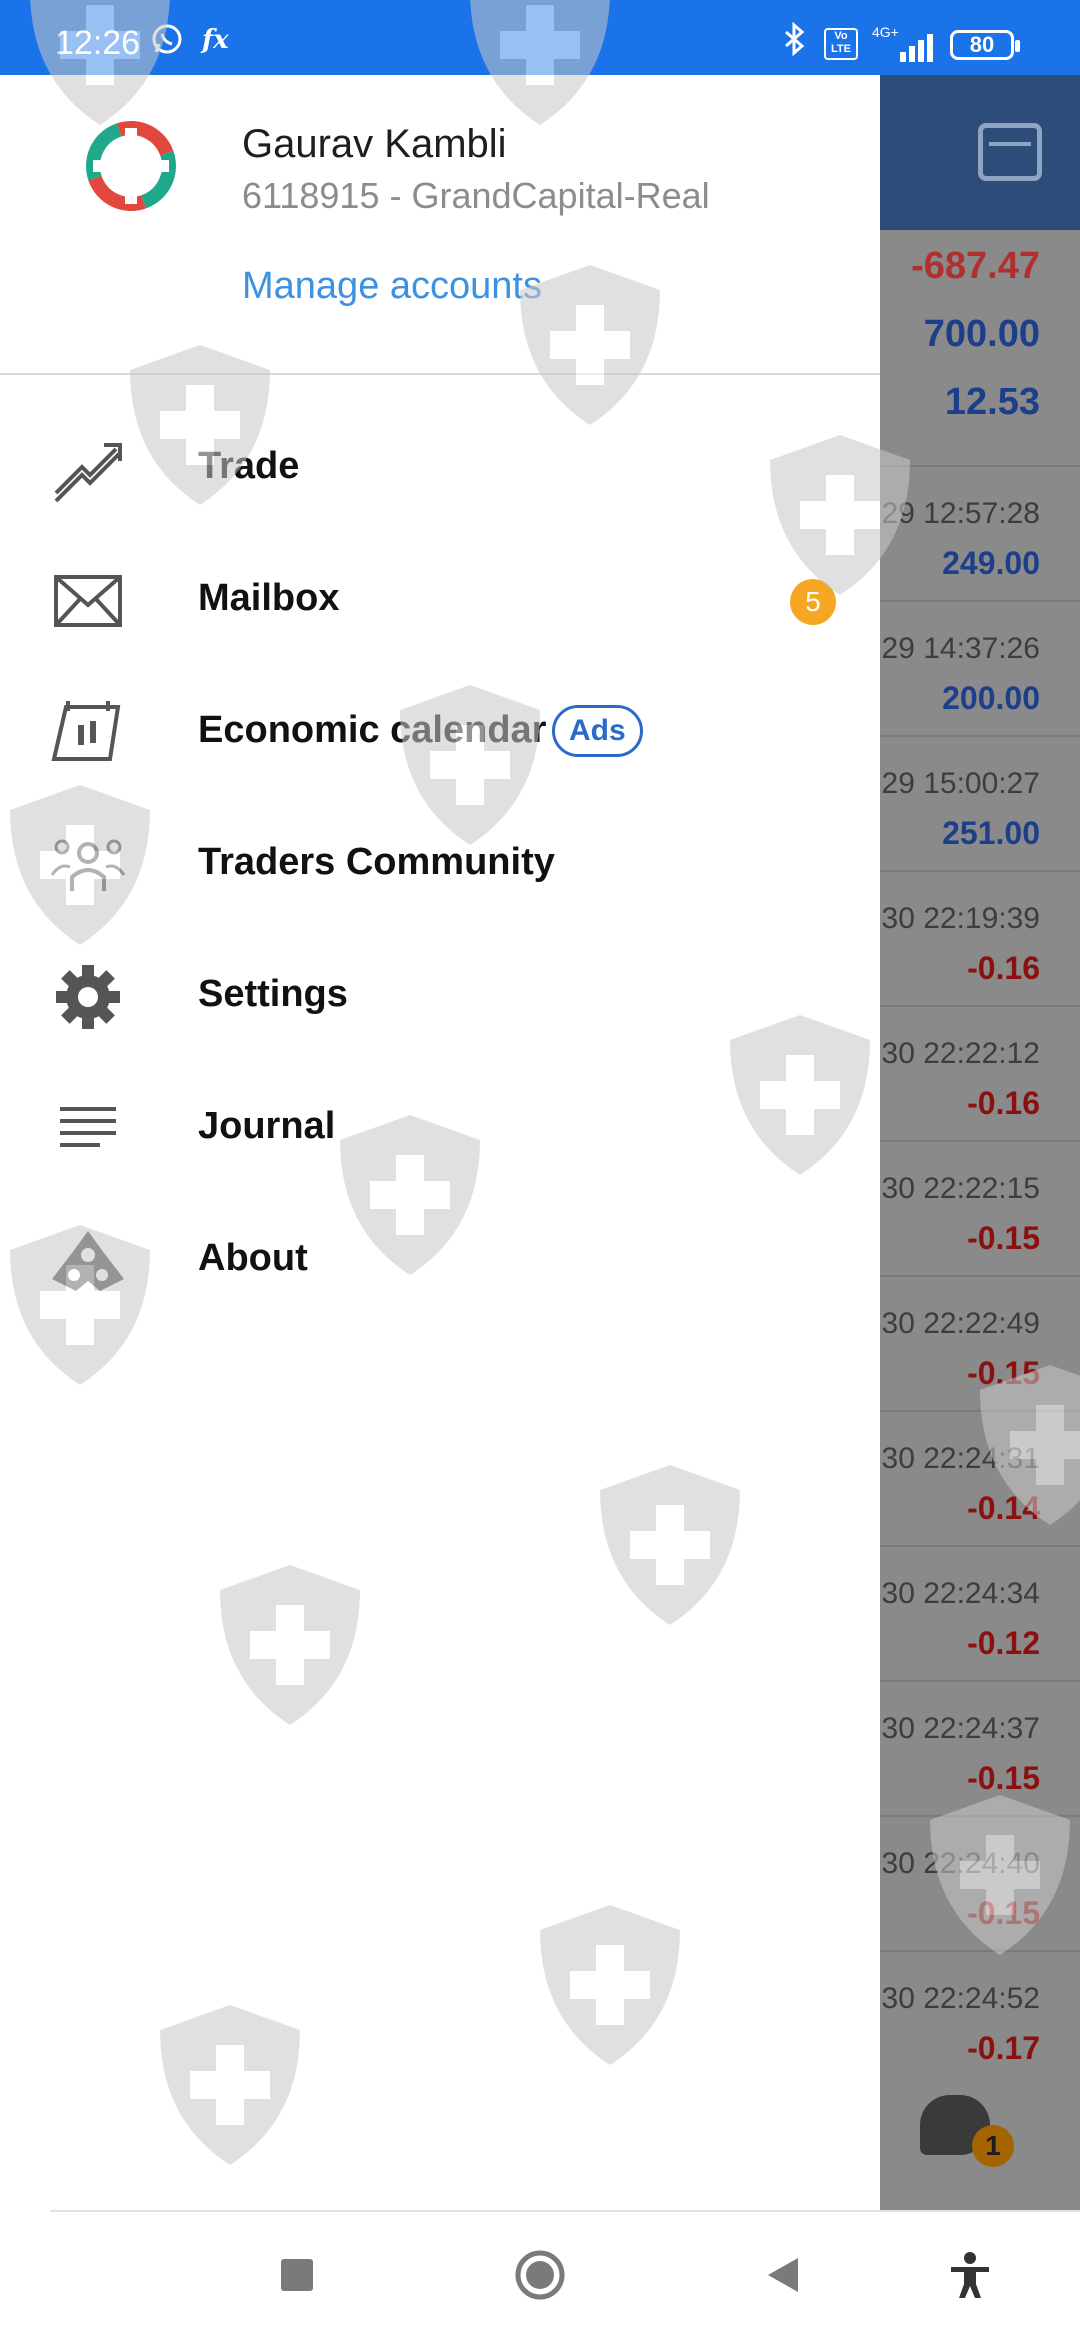  What do you see at coordinates (970, 2275) in the screenshot?
I see `accessibility-icon` at bounding box center [970, 2275].